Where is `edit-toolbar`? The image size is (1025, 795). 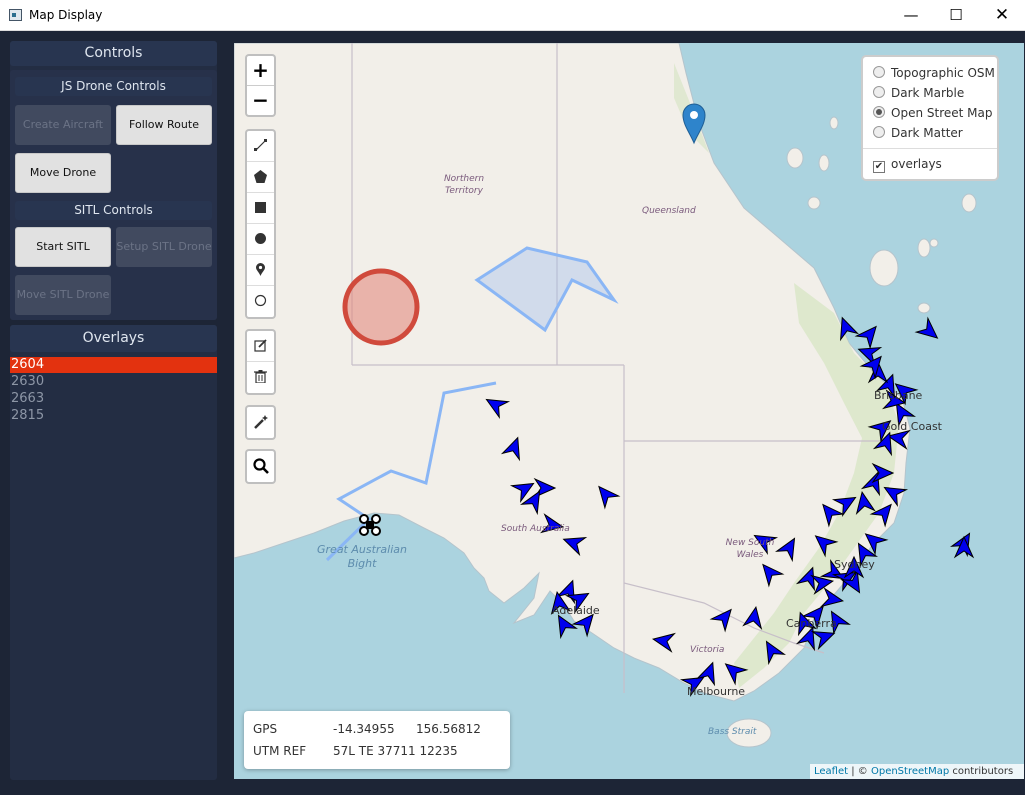 edit-toolbar is located at coordinates (260, 362).